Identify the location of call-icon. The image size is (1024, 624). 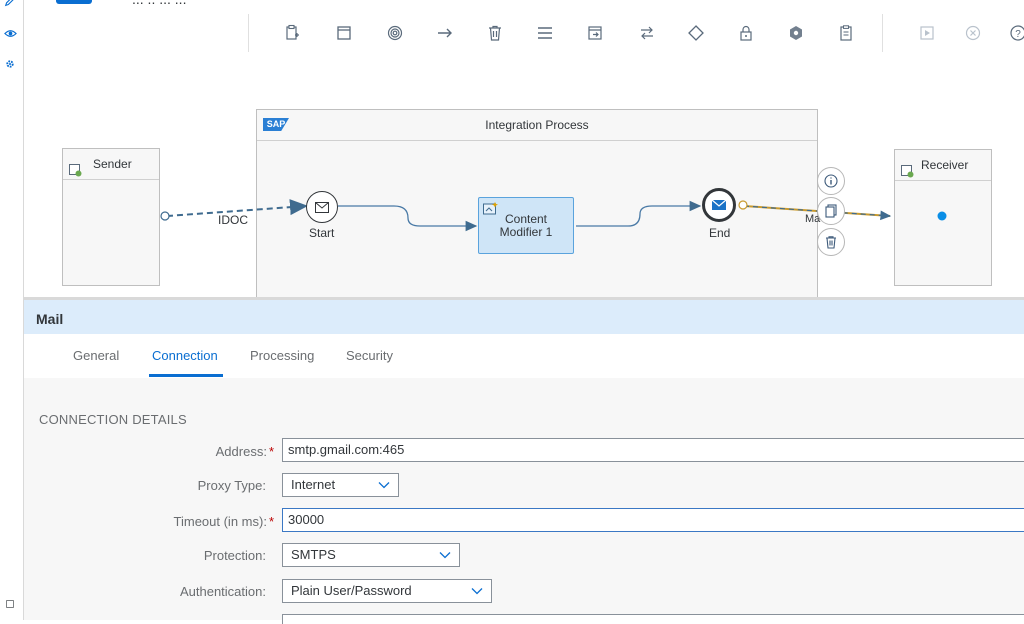
(595, 33).